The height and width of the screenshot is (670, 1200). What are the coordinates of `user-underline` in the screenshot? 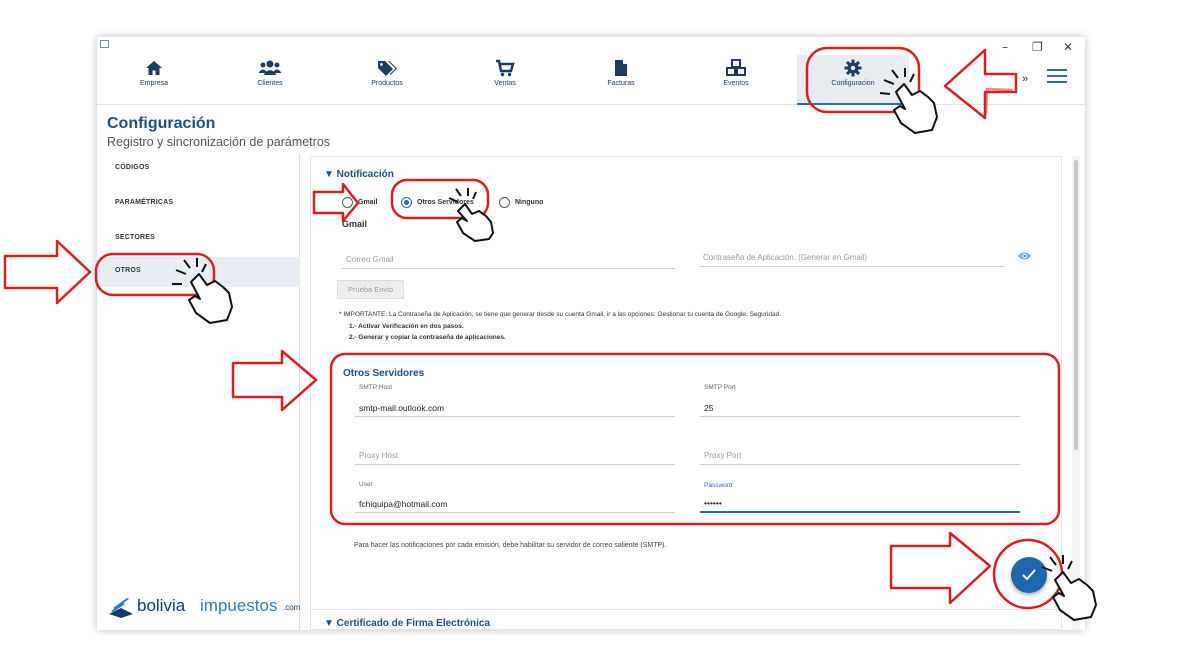 It's located at (515, 512).